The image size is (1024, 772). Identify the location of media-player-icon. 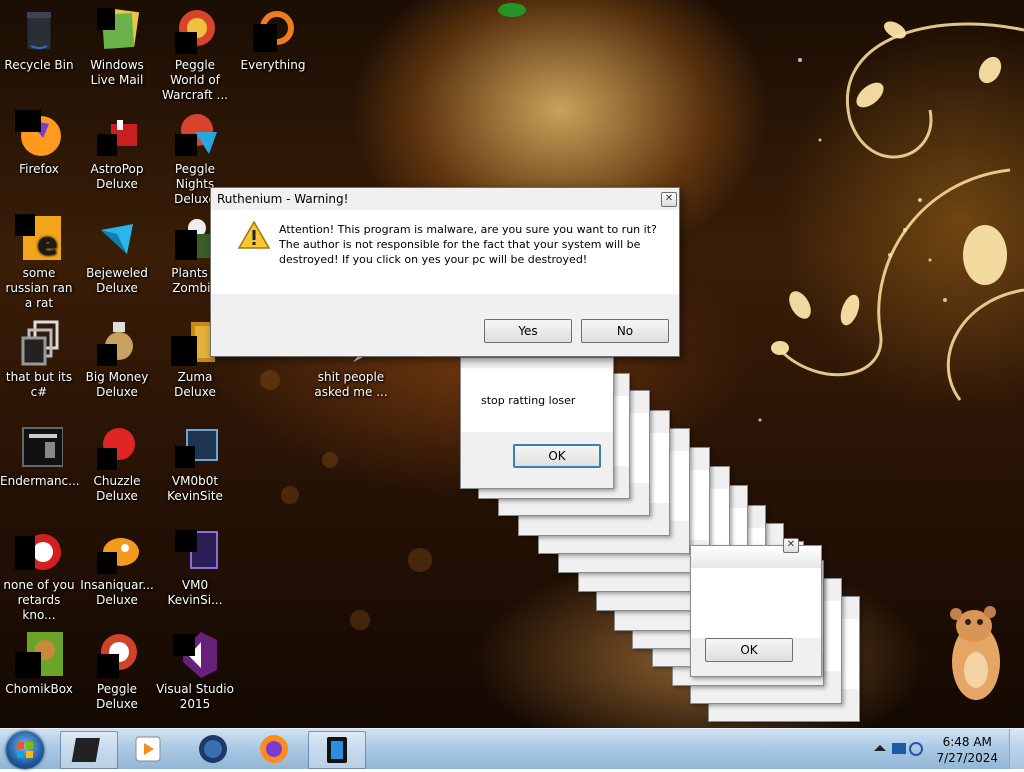
(148, 749).